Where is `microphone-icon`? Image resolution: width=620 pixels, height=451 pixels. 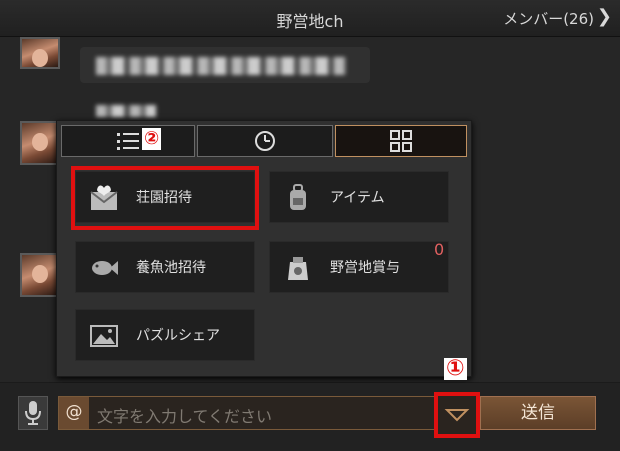 microphone-icon is located at coordinates (33, 413).